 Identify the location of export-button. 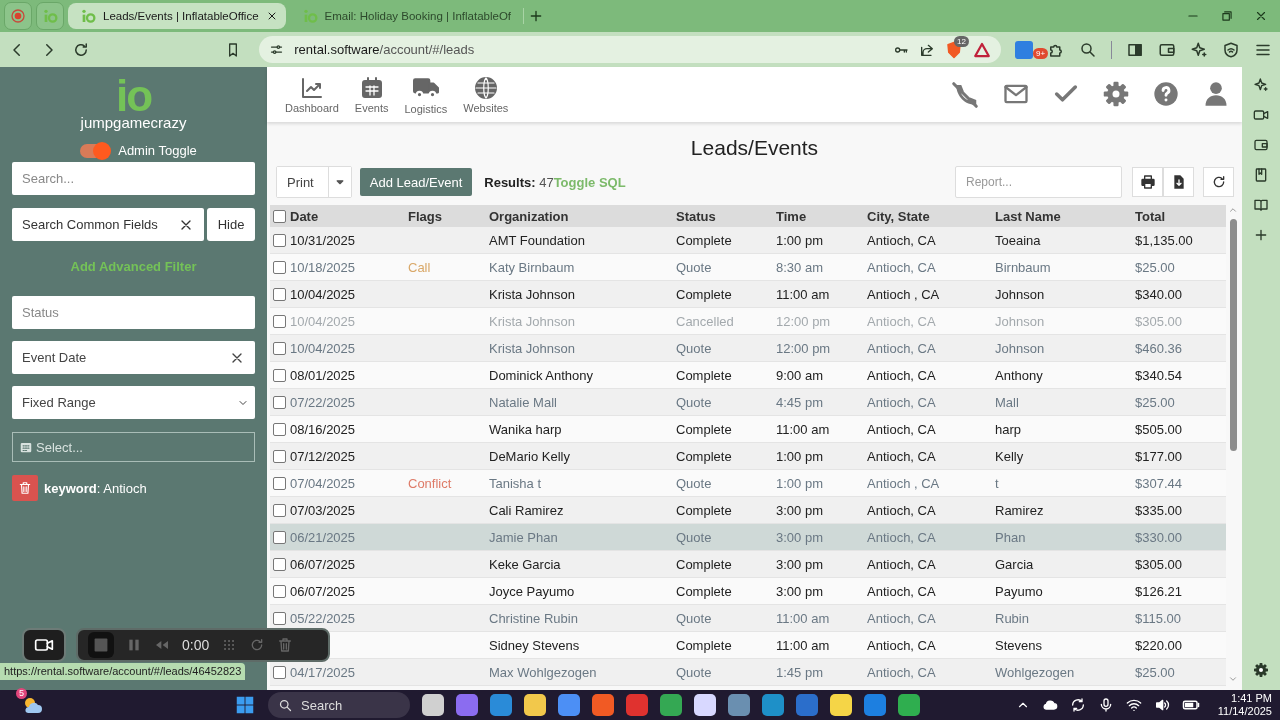
(1178, 182).